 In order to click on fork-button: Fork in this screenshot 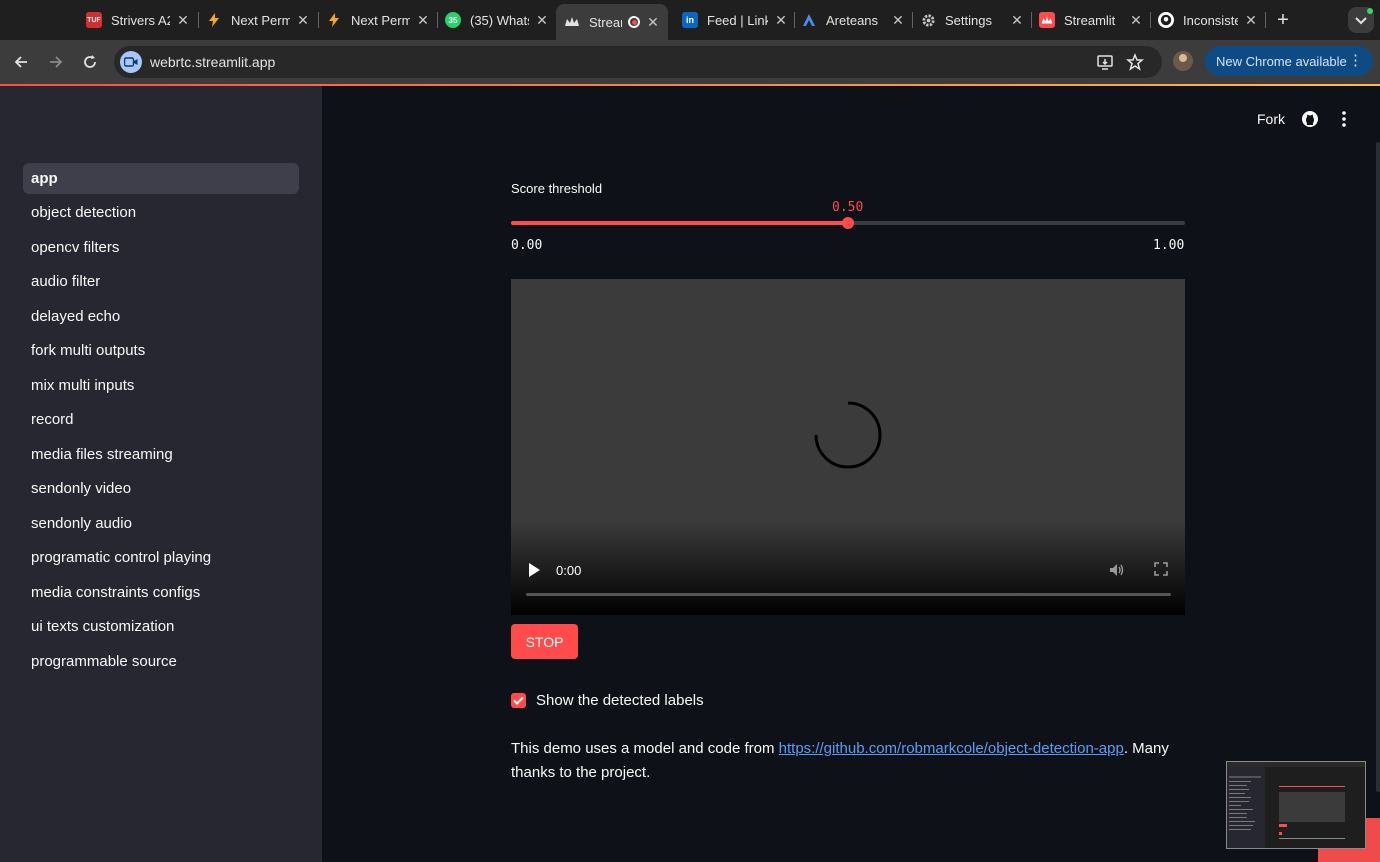, I will do `click(1271, 119)`.